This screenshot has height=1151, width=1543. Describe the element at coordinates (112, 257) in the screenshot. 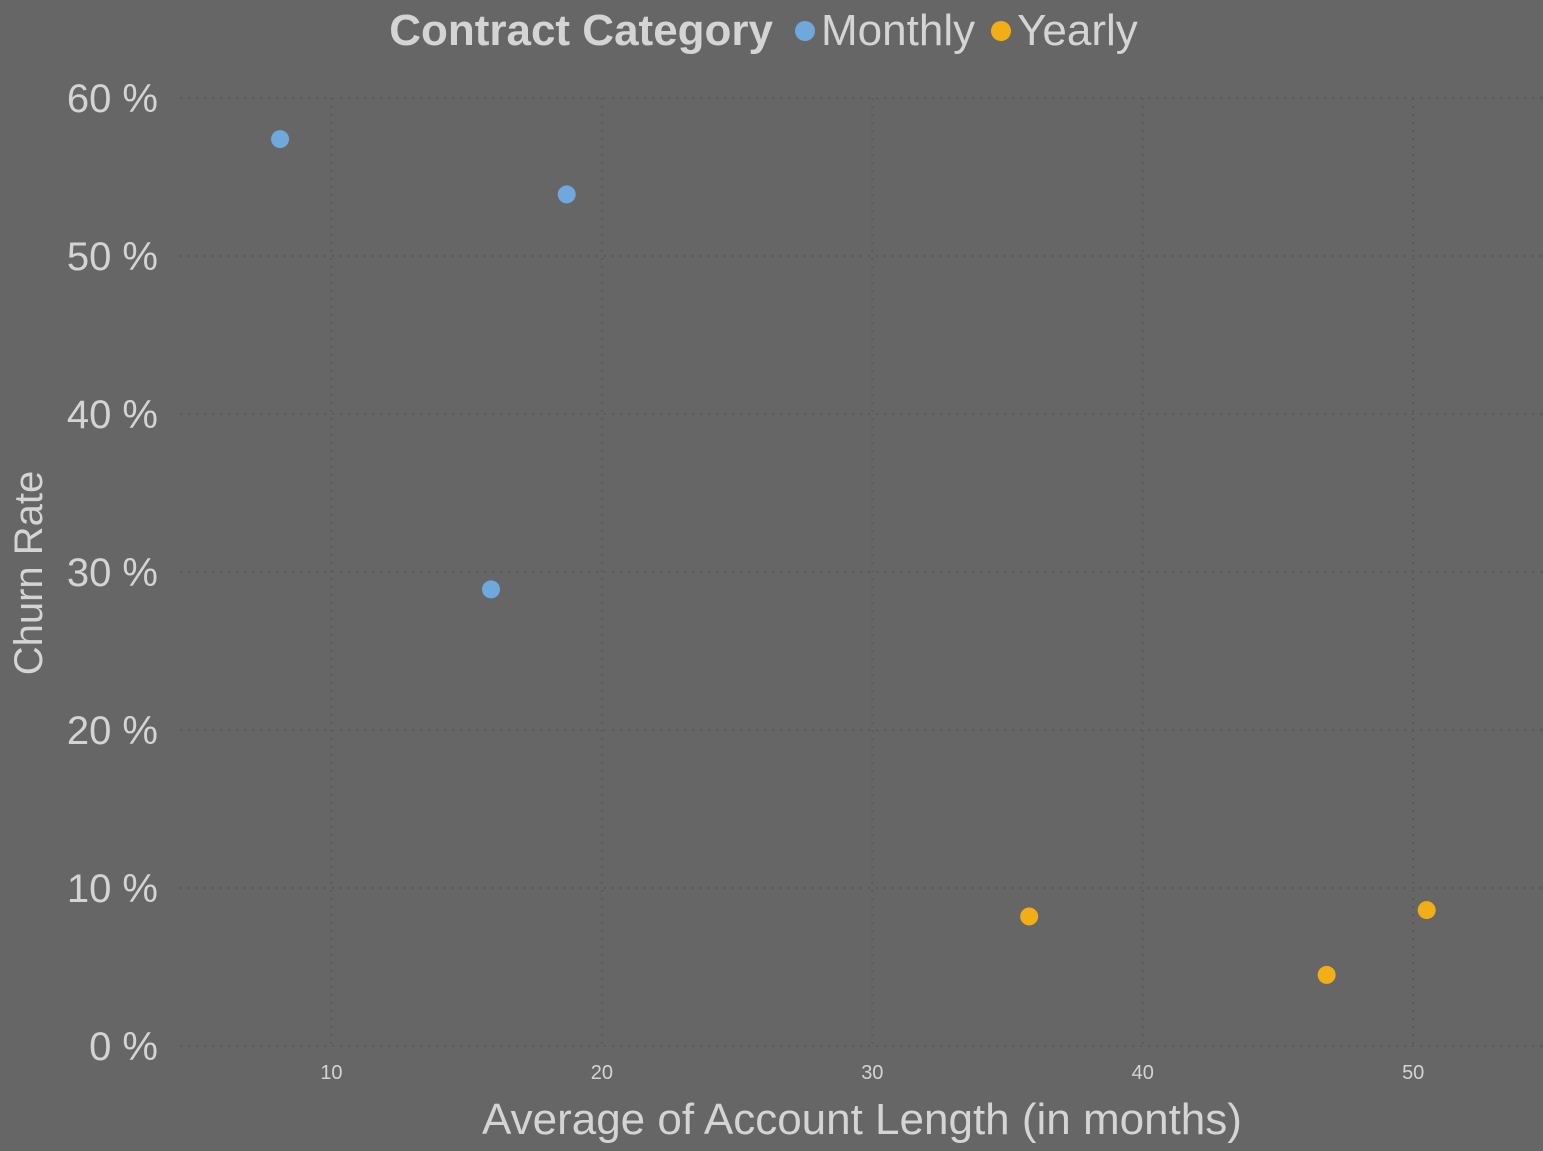

I see `y-tick-label: 50 %` at that location.